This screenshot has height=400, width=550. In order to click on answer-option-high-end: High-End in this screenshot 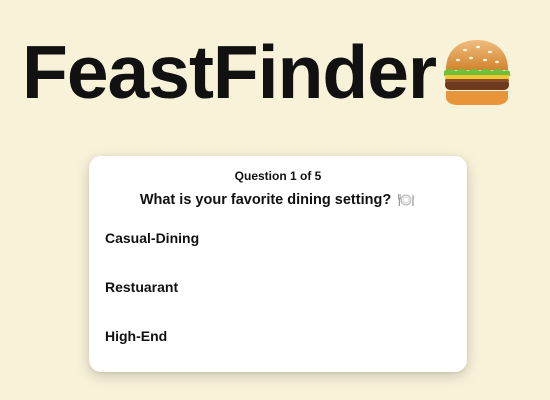, I will do `click(278, 336)`.